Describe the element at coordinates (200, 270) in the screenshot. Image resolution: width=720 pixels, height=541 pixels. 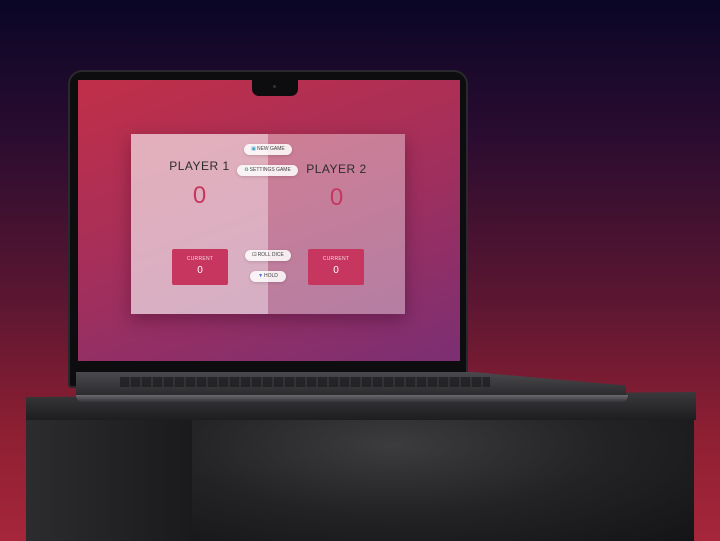
I see `player-1-current-value: 0` at that location.